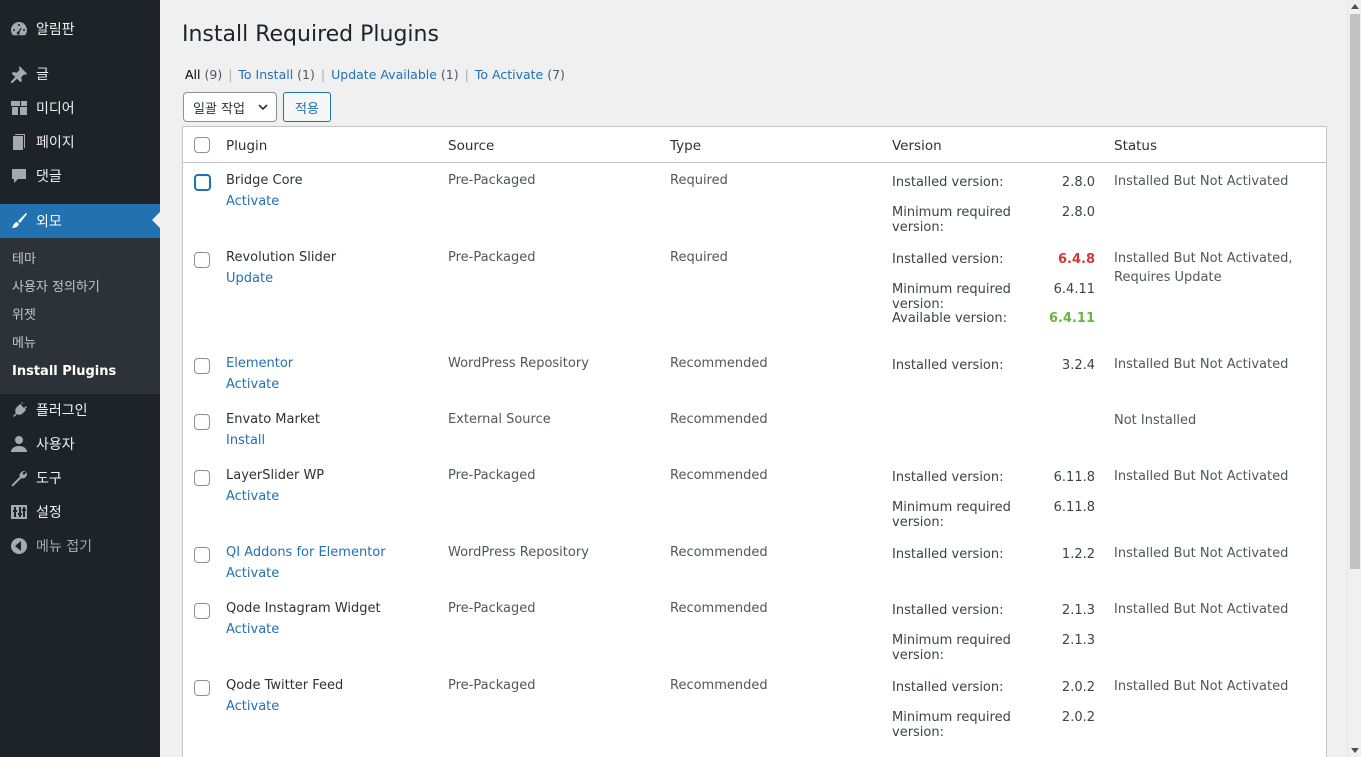 This screenshot has height=757, width=1361. What do you see at coordinates (310, 34) in the screenshot?
I see `page-title: Install Required Plugins` at bounding box center [310, 34].